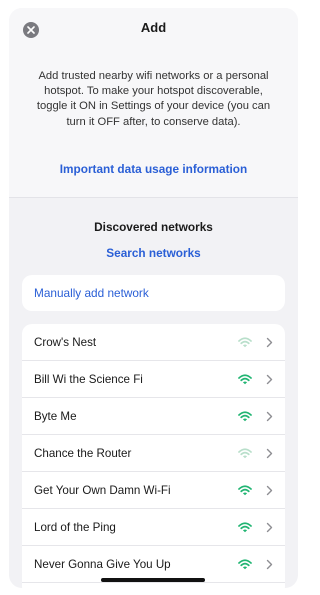  I want to click on home-indicator, so click(153, 580).